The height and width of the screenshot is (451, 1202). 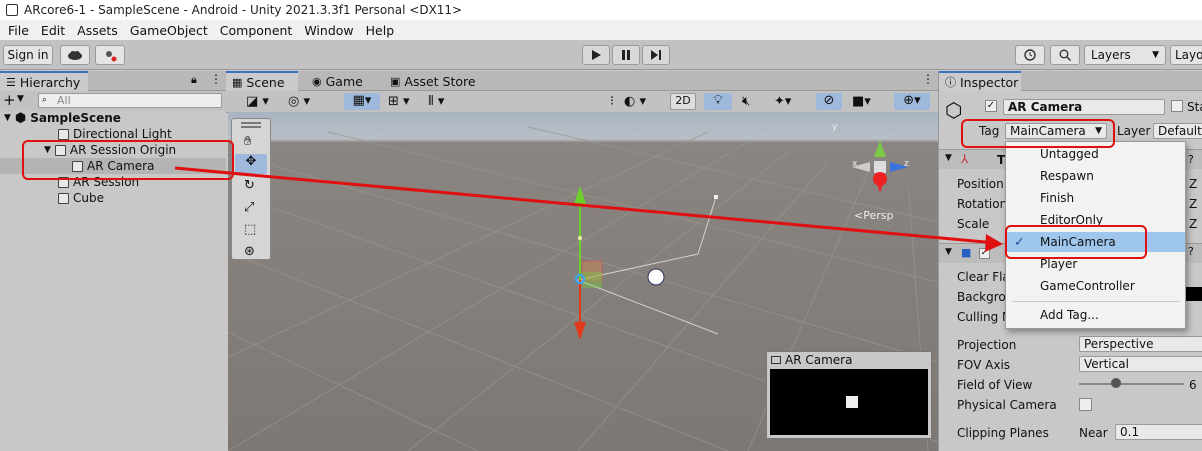 What do you see at coordinates (299, 101) in the screenshot?
I see `render-mode-icon: ◎ ▾` at bounding box center [299, 101].